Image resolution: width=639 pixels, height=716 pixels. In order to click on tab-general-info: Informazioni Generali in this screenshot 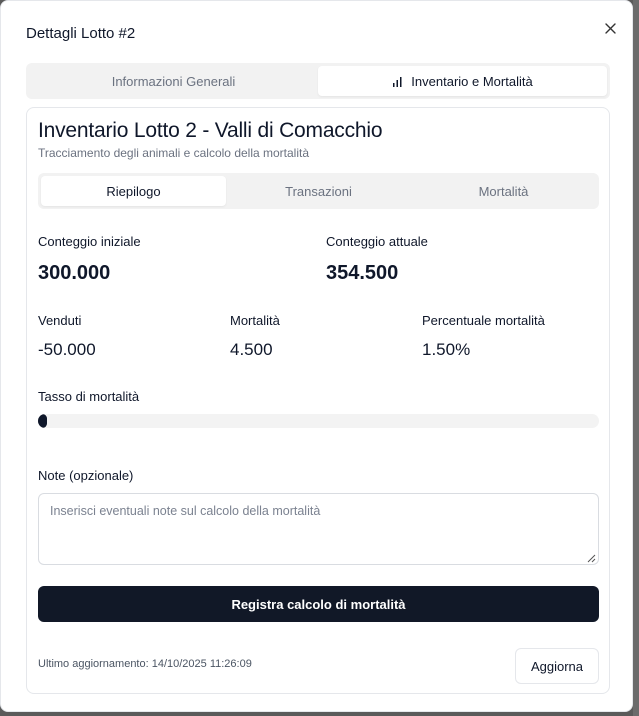, I will do `click(173, 81)`.